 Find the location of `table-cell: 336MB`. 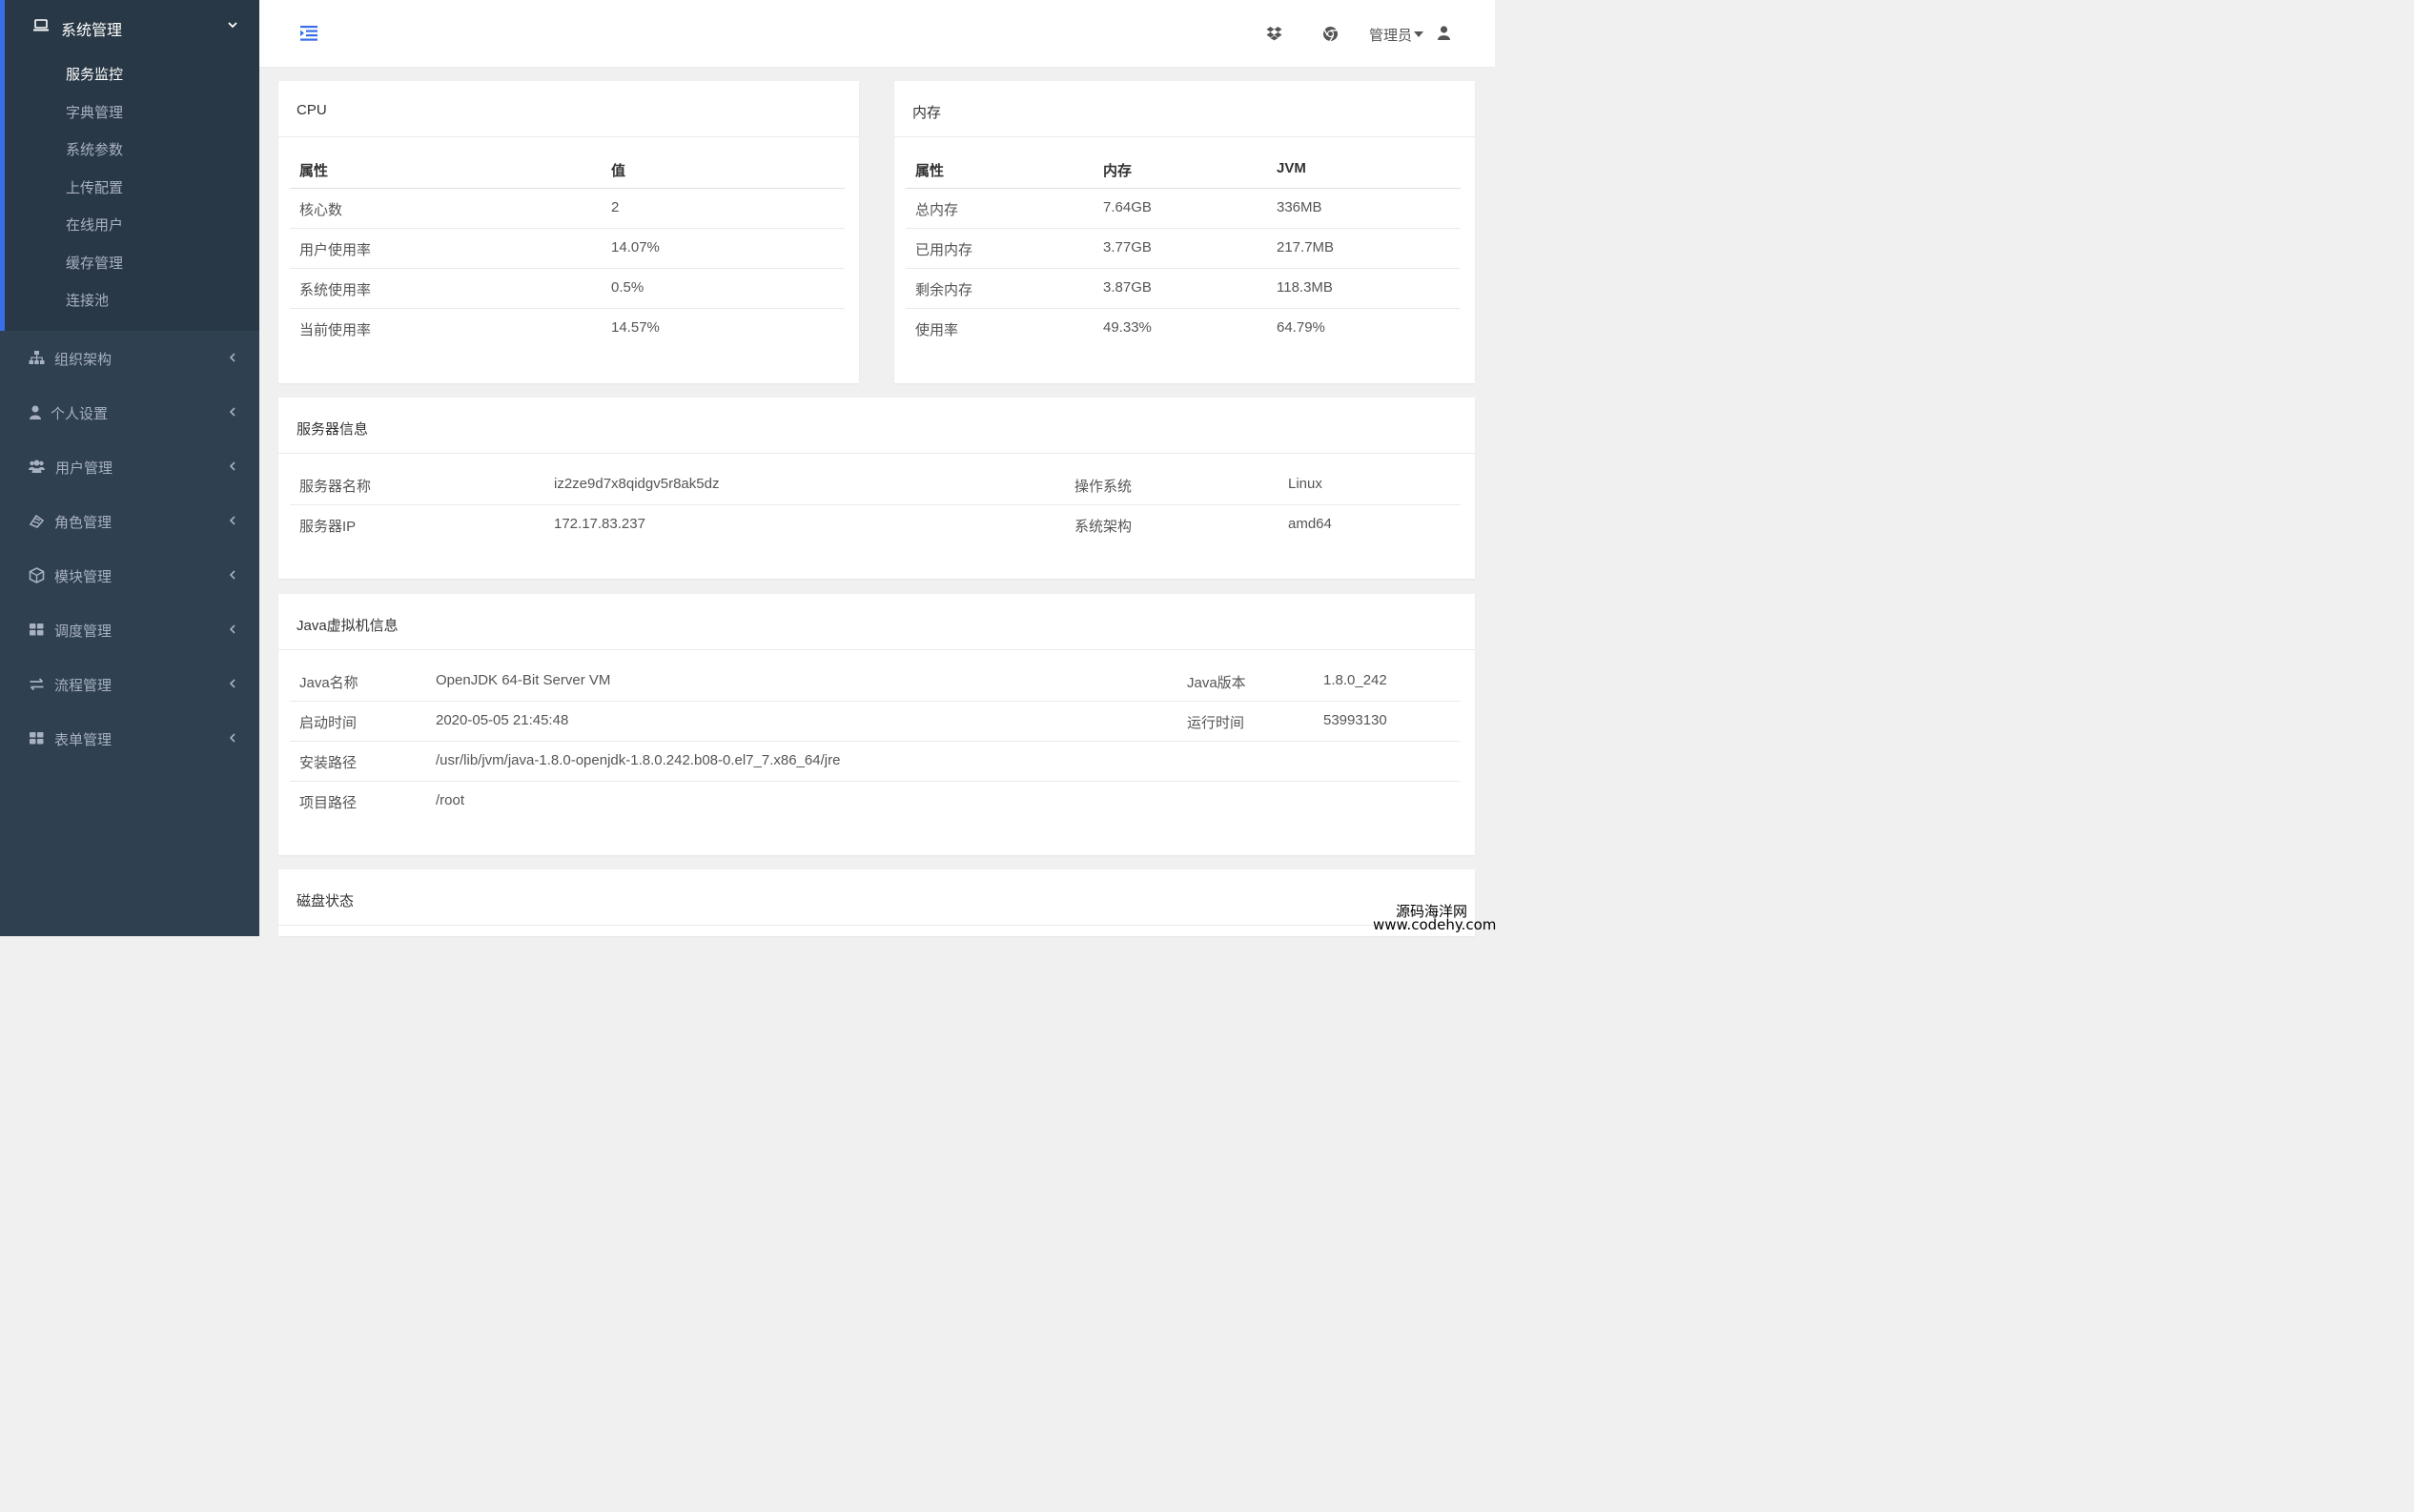

table-cell: 336MB is located at coordinates (1299, 207).